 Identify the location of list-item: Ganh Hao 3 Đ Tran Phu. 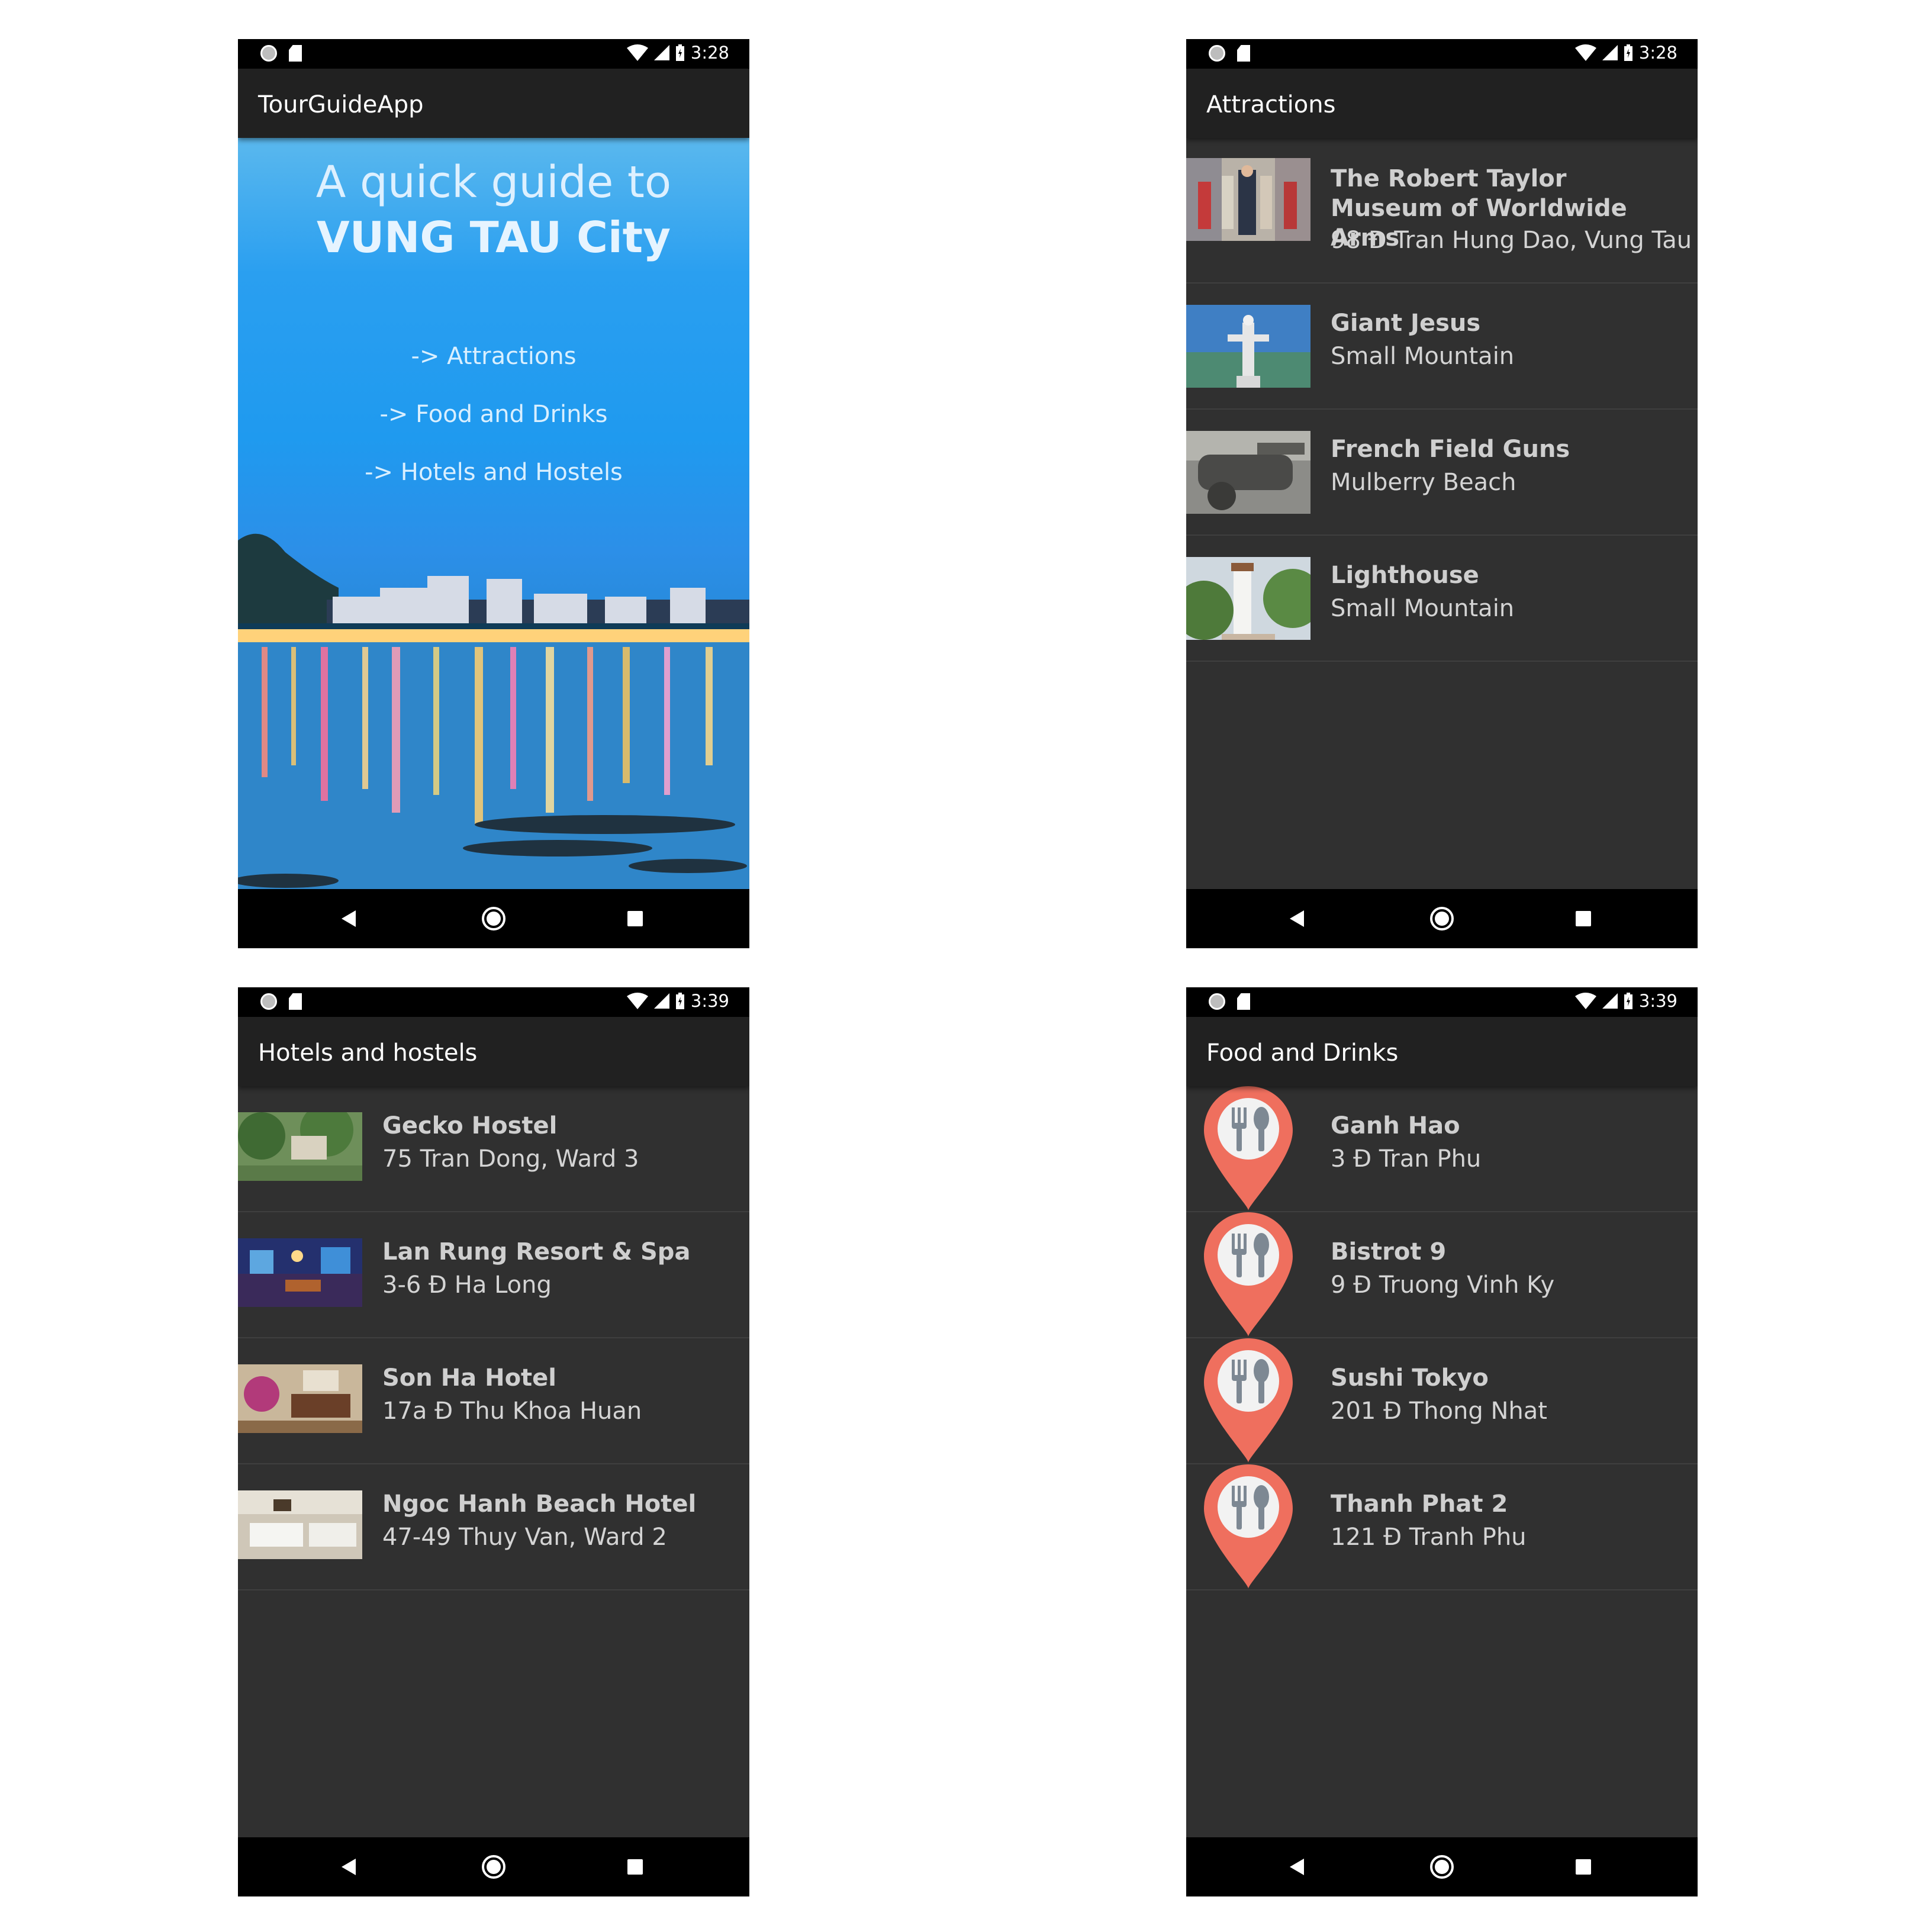
(1442, 1149).